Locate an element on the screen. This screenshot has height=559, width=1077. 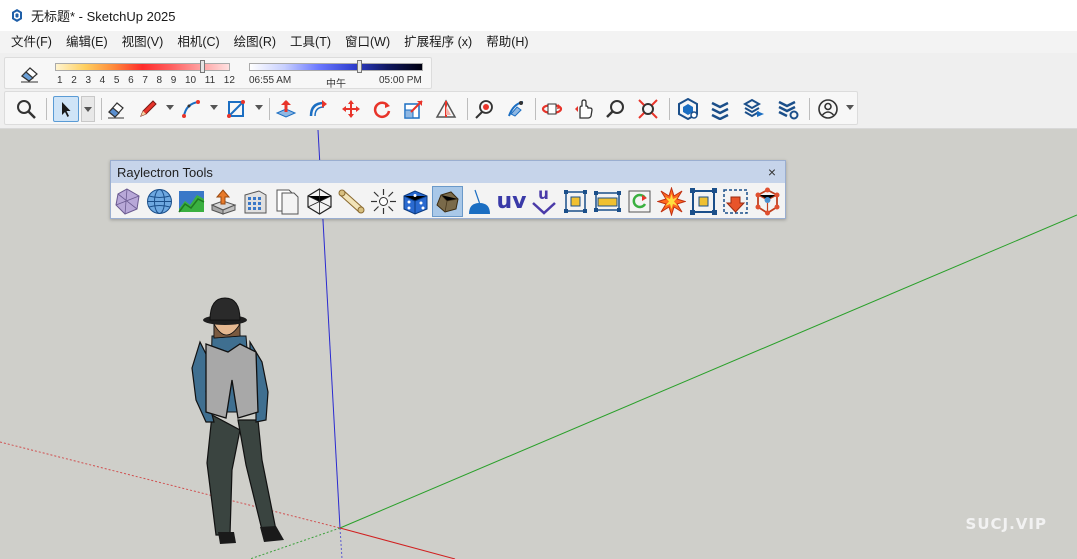
time-slider-thumb is located at coordinates (359, 66).